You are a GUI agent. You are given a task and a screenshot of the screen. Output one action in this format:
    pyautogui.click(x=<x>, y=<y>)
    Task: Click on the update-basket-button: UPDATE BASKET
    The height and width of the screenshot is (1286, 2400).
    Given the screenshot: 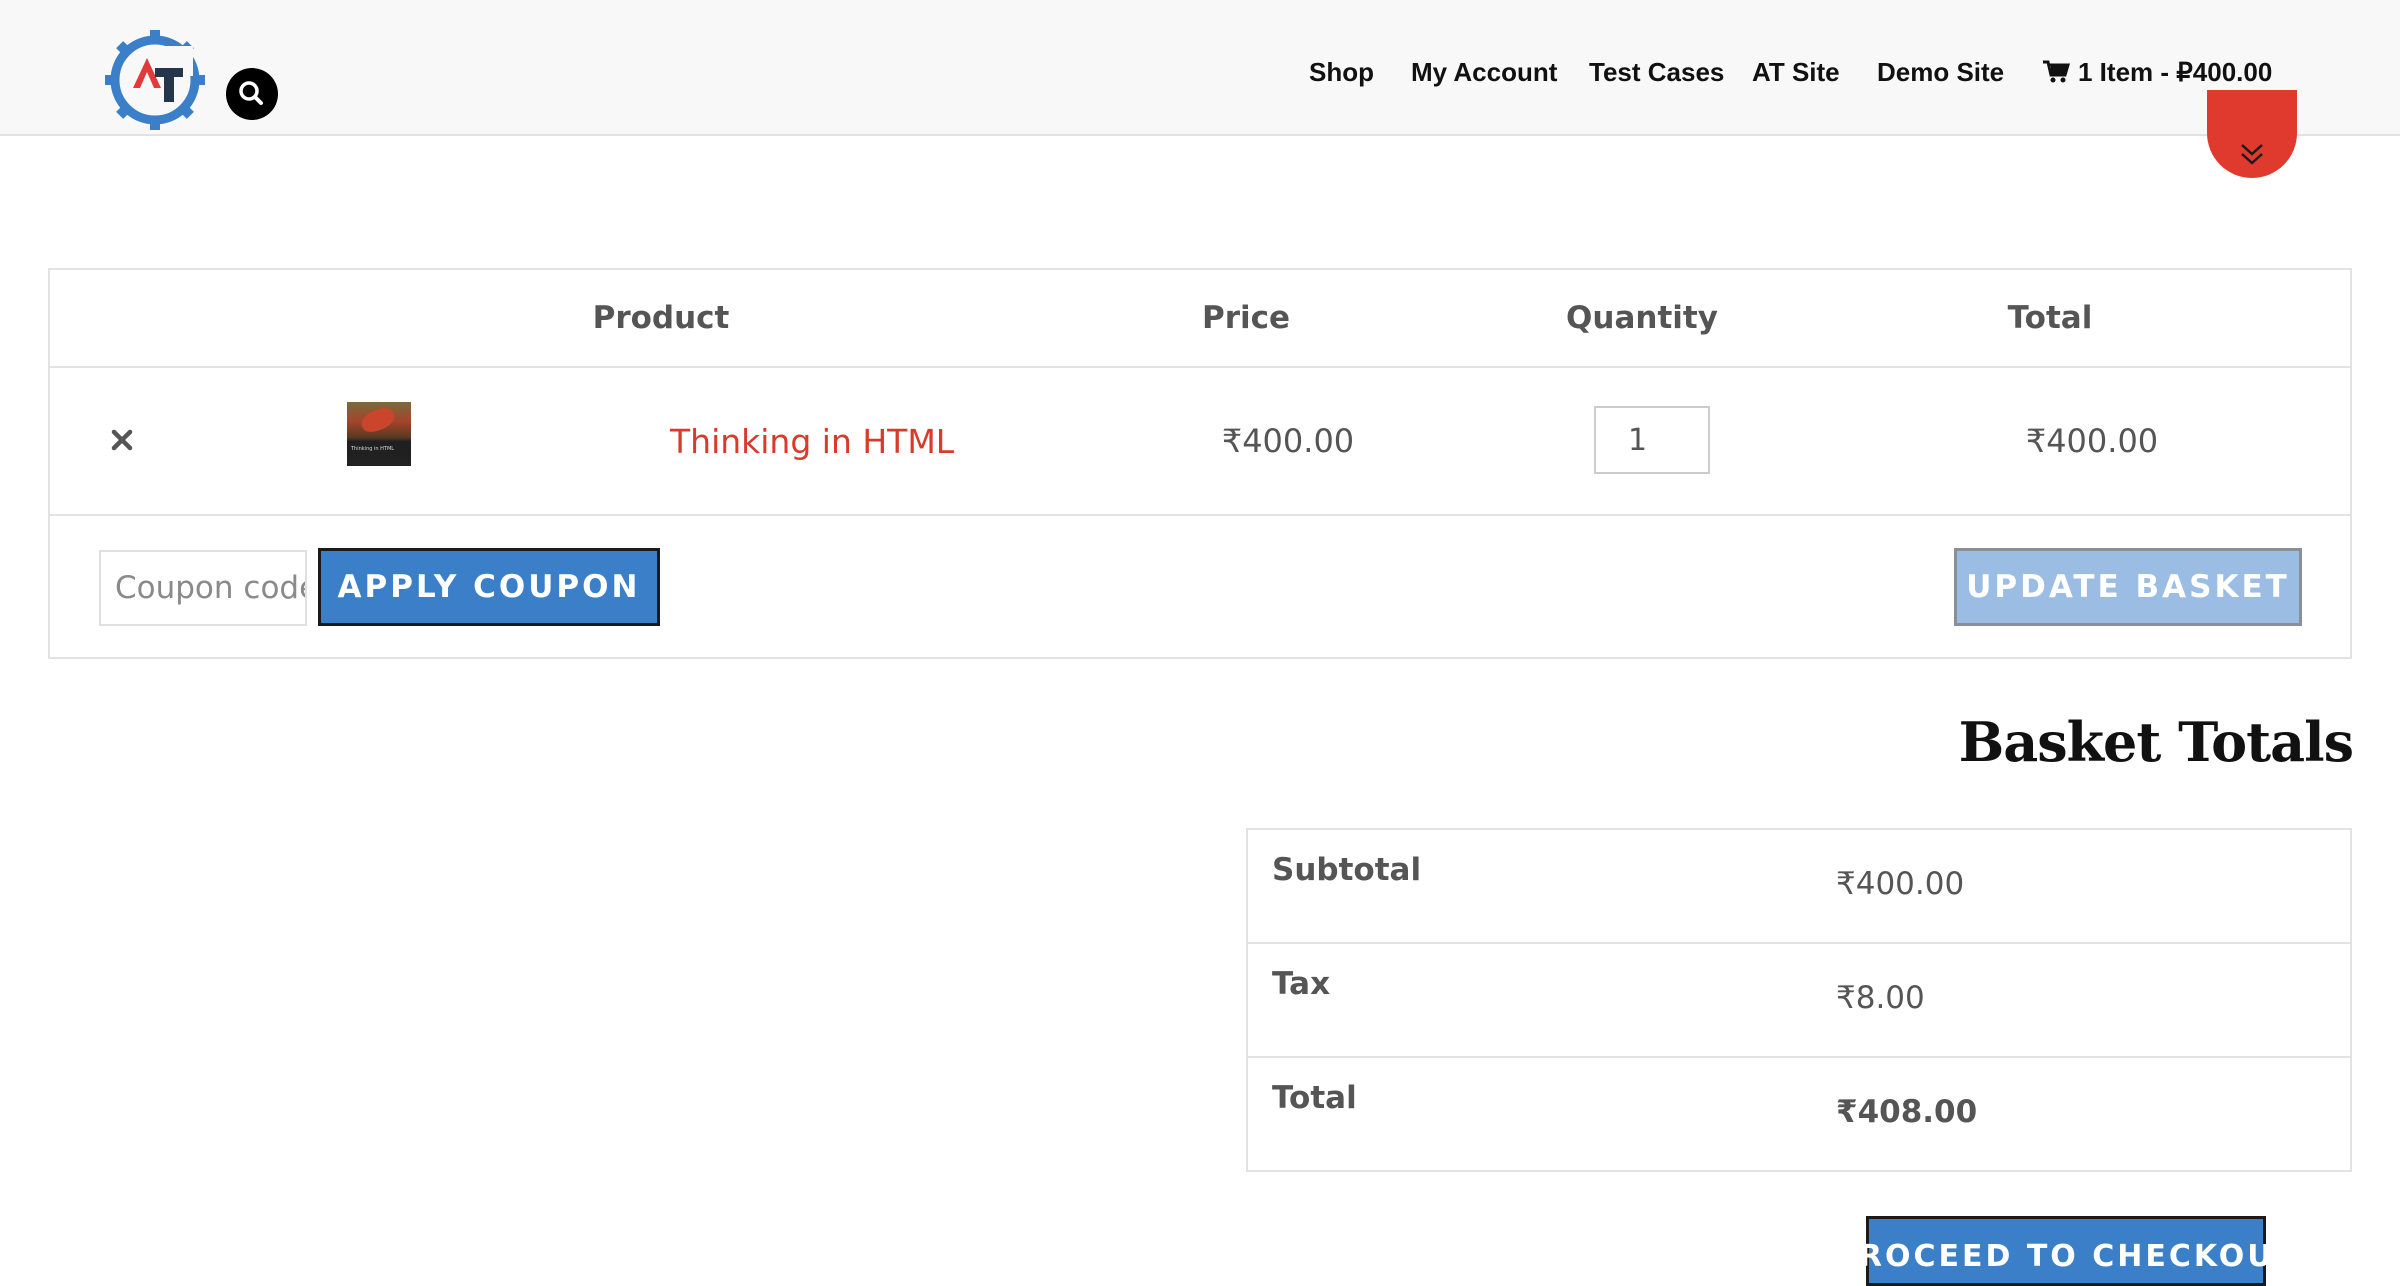 What is the action you would take?
    pyautogui.click(x=2128, y=587)
    